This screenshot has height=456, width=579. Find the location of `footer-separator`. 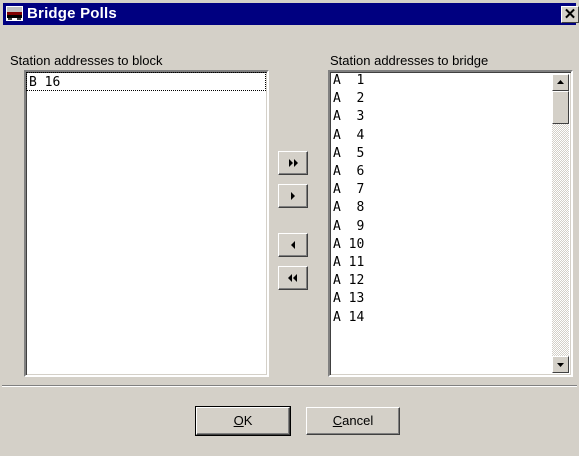

footer-separator is located at coordinates (289, 386).